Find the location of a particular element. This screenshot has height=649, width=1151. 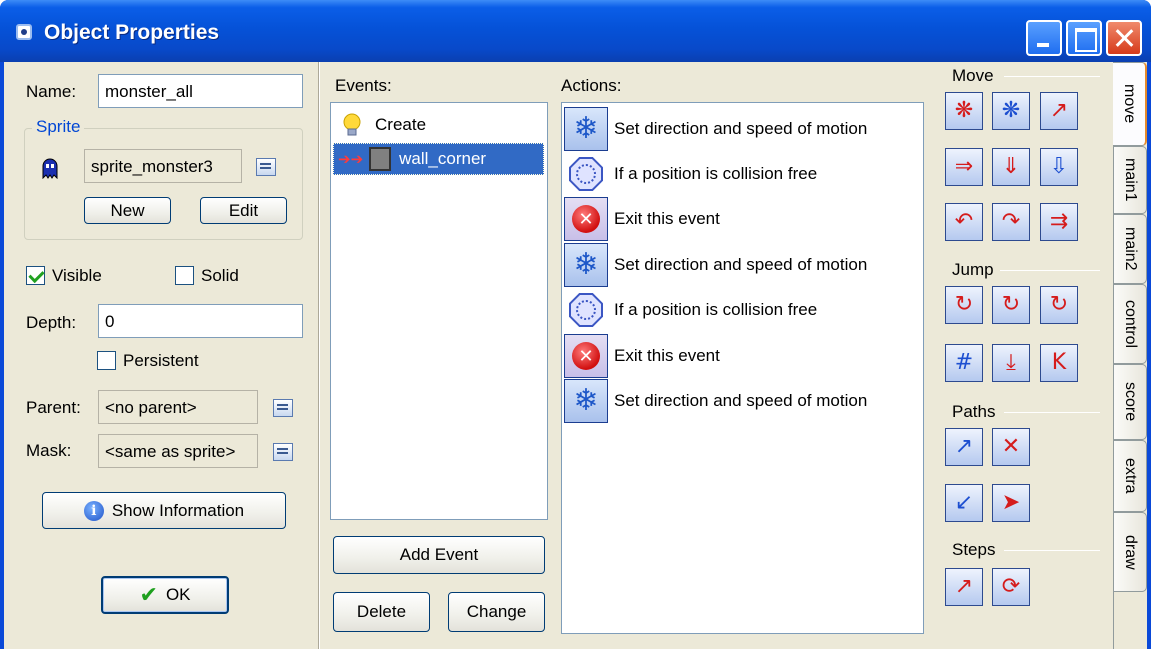

tab-extra: extra is located at coordinates (1130, 476).